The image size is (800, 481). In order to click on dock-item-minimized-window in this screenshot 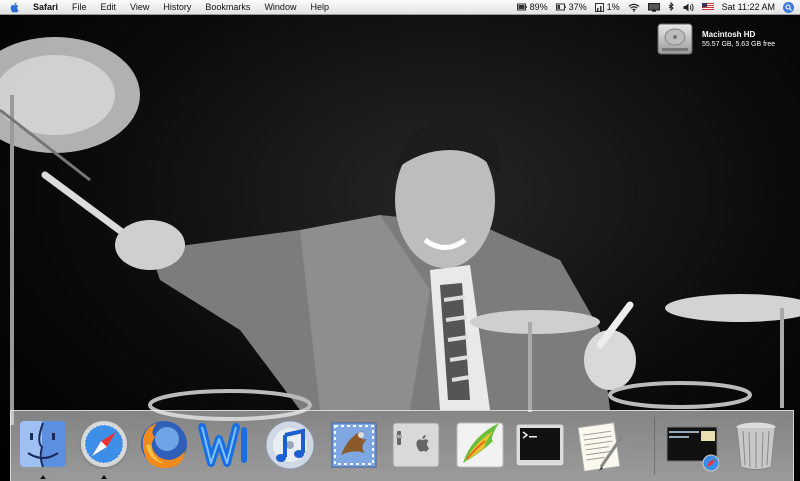, I will do `click(692, 445)`.